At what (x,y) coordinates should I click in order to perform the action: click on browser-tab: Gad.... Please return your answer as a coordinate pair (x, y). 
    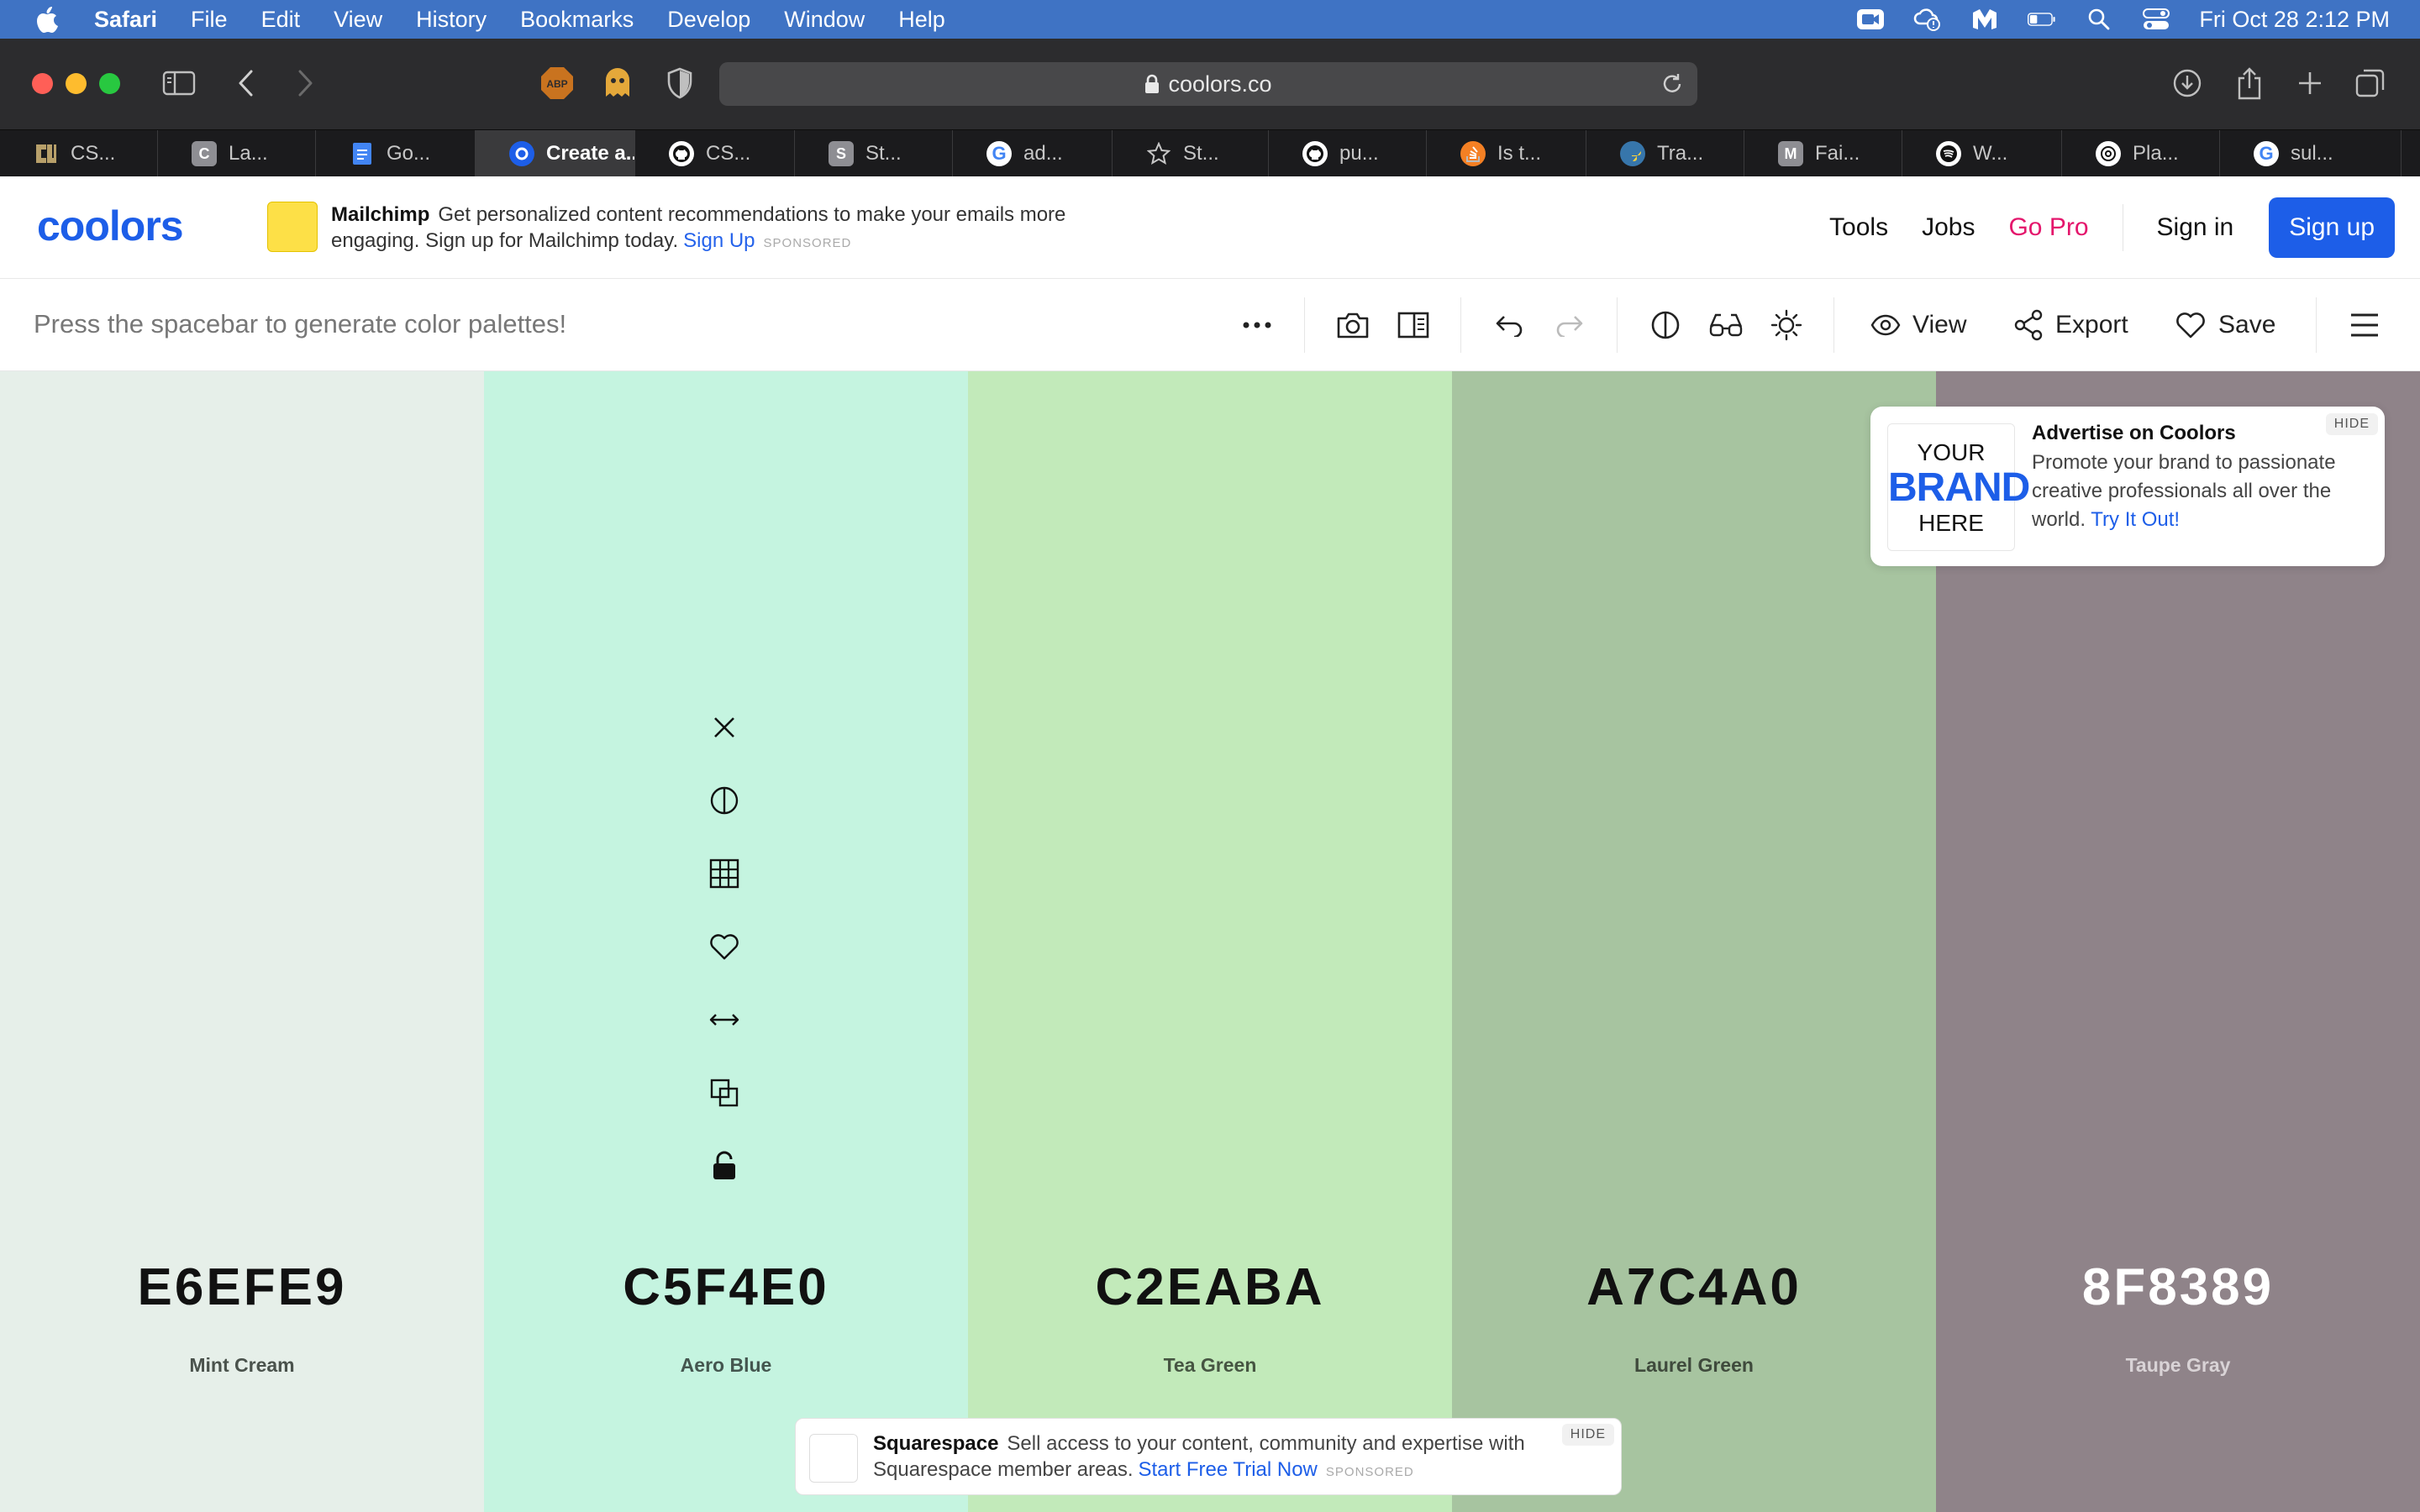
    Looking at the image, I should click on (1033, 153).